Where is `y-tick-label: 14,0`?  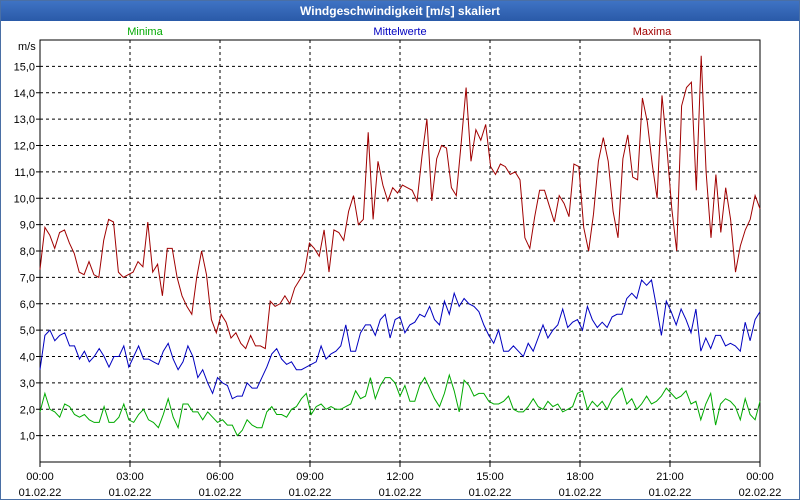
y-tick-label: 14,0 is located at coordinates (24, 94).